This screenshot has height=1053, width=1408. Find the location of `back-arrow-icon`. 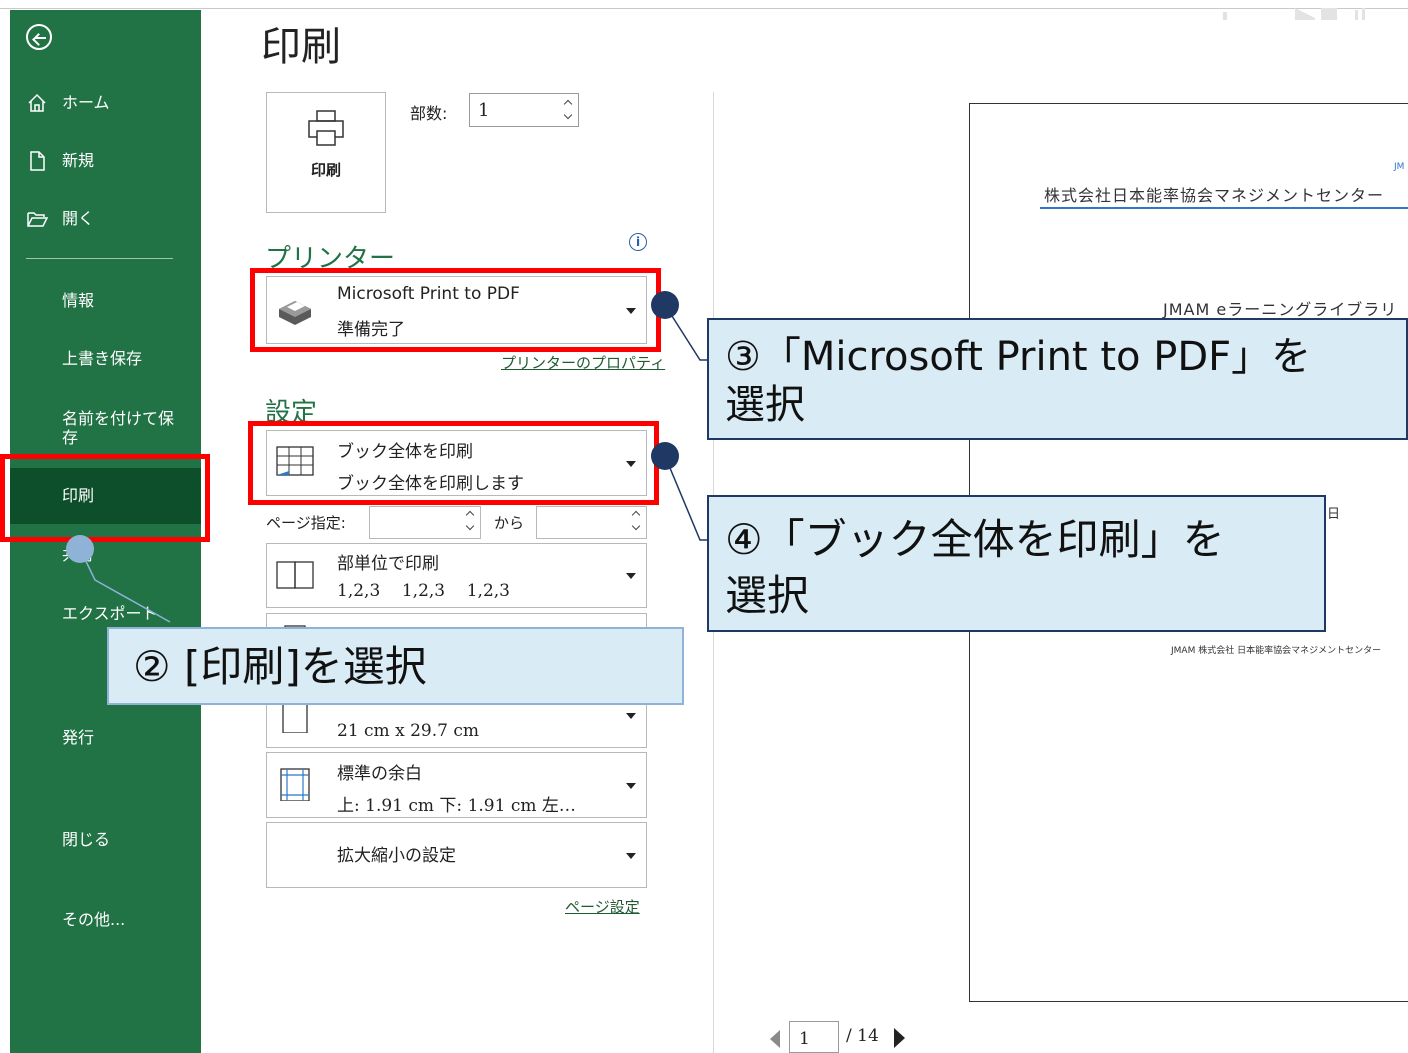

back-arrow-icon is located at coordinates (39, 37).